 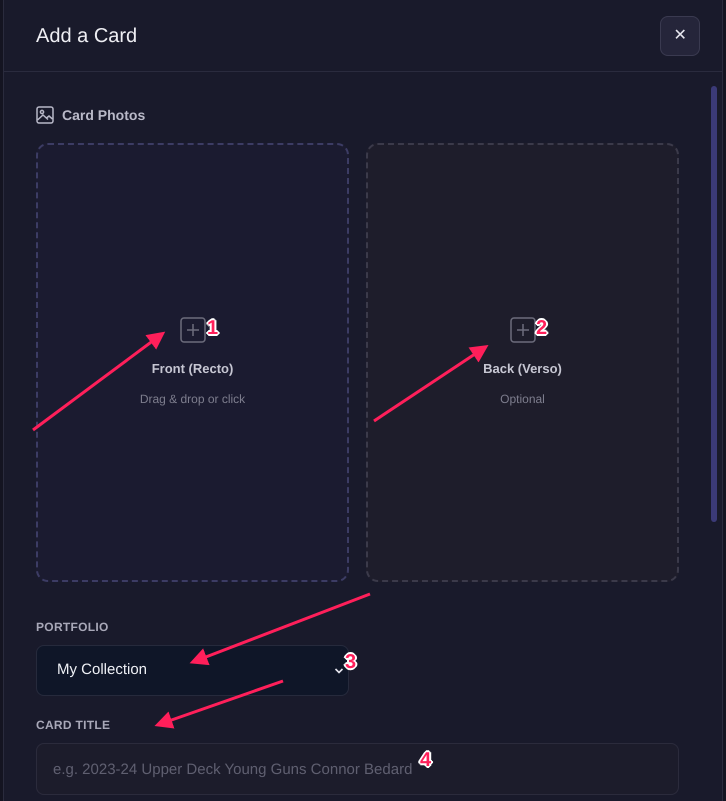 I want to click on annotation-number: 1, so click(x=212, y=328).